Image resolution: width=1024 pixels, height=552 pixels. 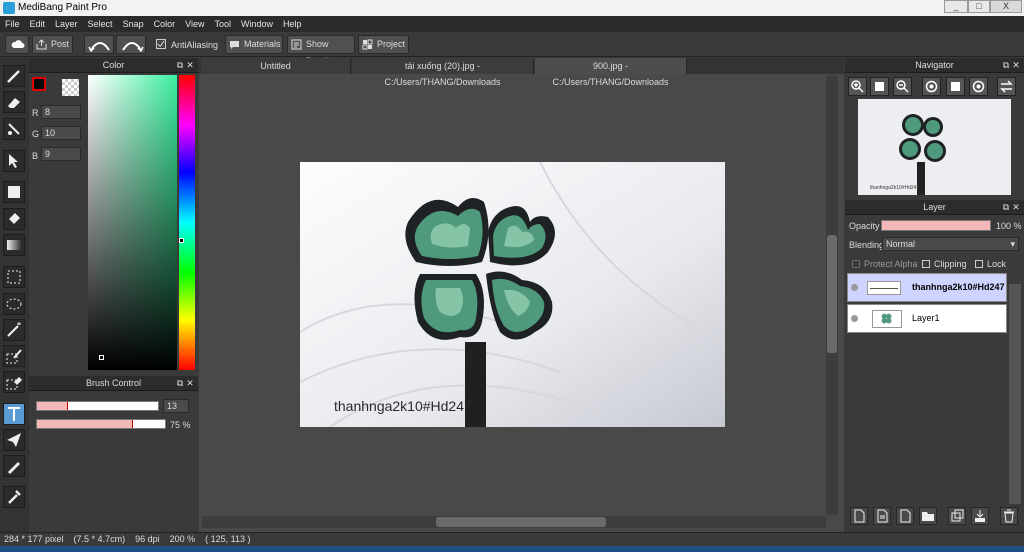 What do you see at coordinates (926, 264) in the screenshot?
I see `clipping-checkbox` at bounding box center [926, 264].